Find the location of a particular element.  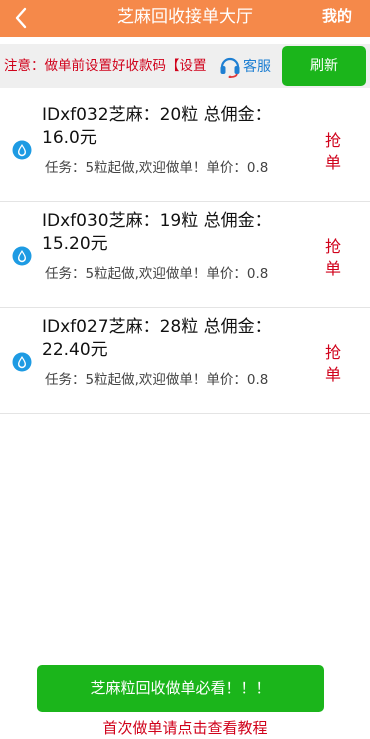

order-title: IDxf027芝麻：28粒 总佣金：22.40元 is located at coordinates (157, 338).